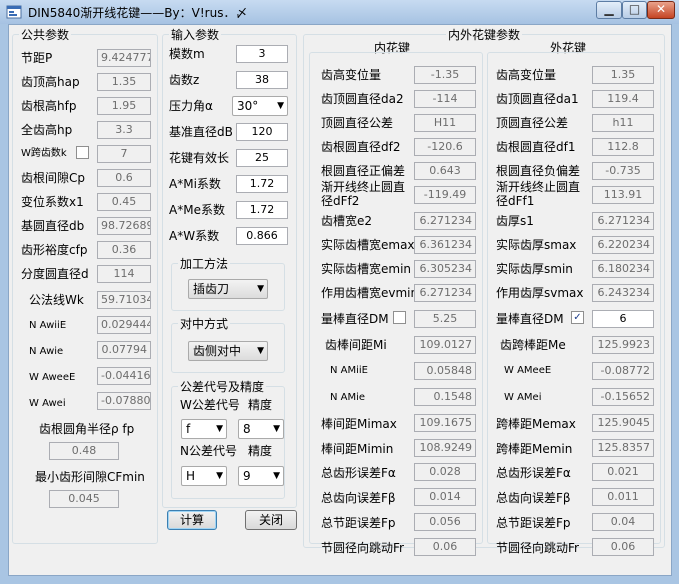 This screenshot has width=679, height=584. I want to click on base-diameter-input: 120, so click(262, 132).